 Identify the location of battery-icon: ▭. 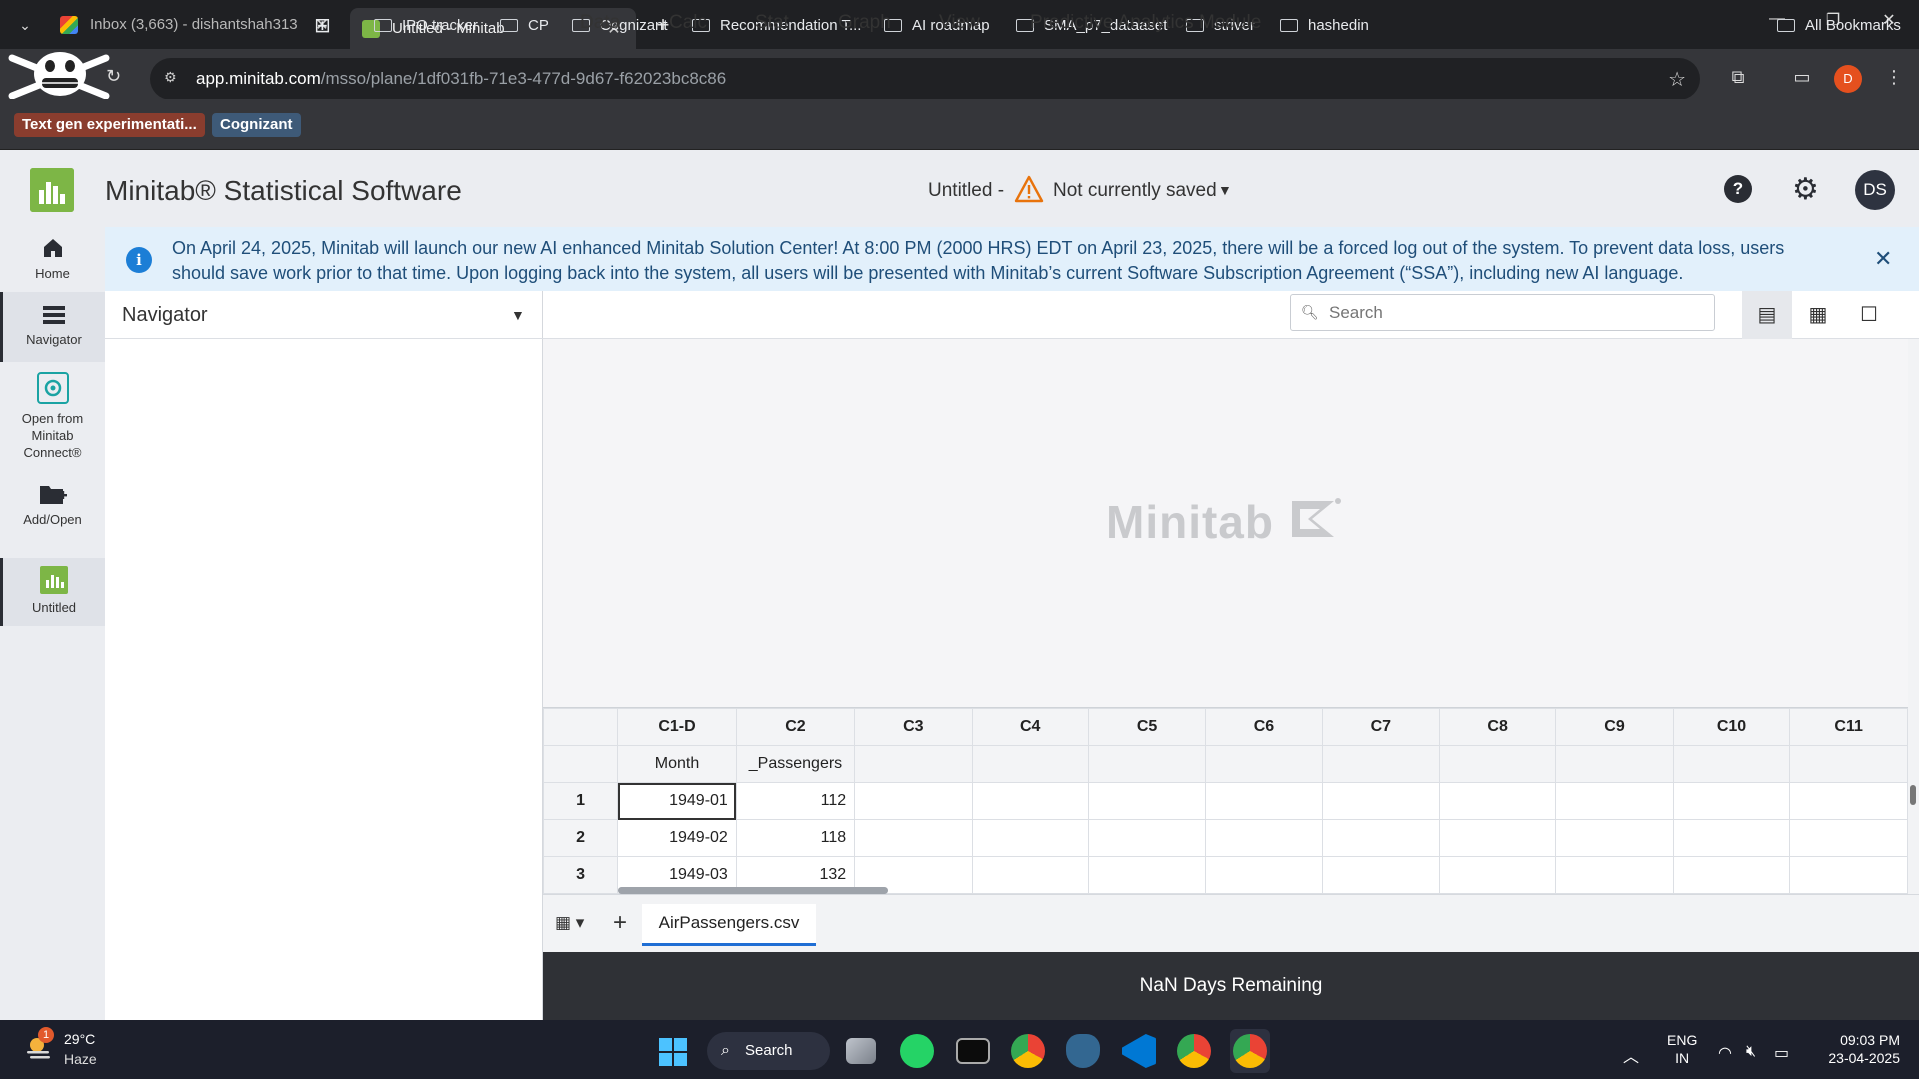
(1781, 1053).